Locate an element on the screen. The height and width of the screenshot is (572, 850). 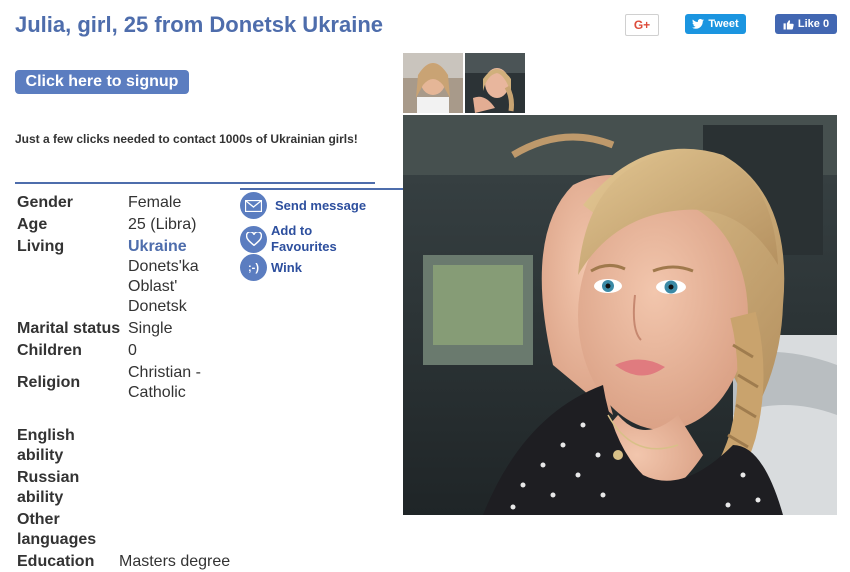
religion-label: Religion is located at coordinates (49, 382).